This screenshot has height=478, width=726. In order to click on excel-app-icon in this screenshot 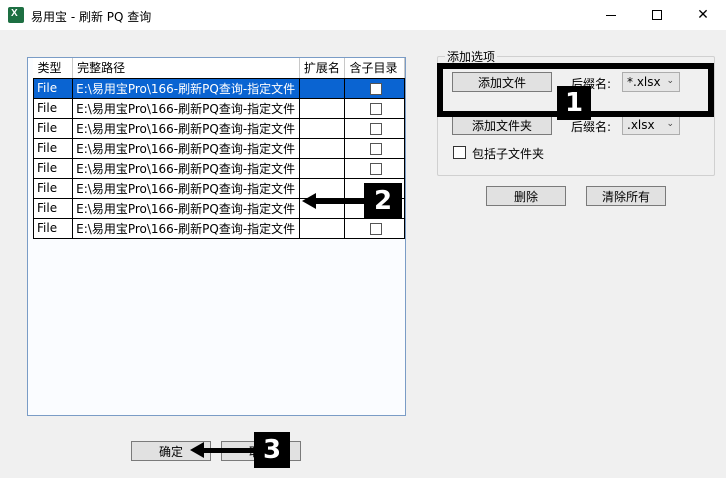, I will do `click(16, 15)`.